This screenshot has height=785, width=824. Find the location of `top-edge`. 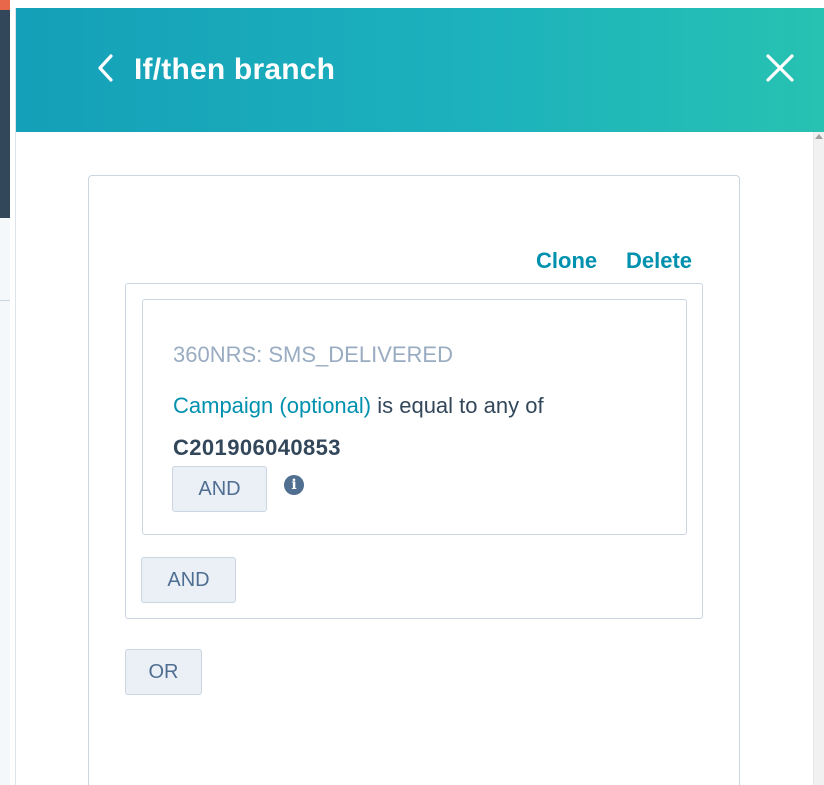

top-edge is located at coordinates (412, 4).